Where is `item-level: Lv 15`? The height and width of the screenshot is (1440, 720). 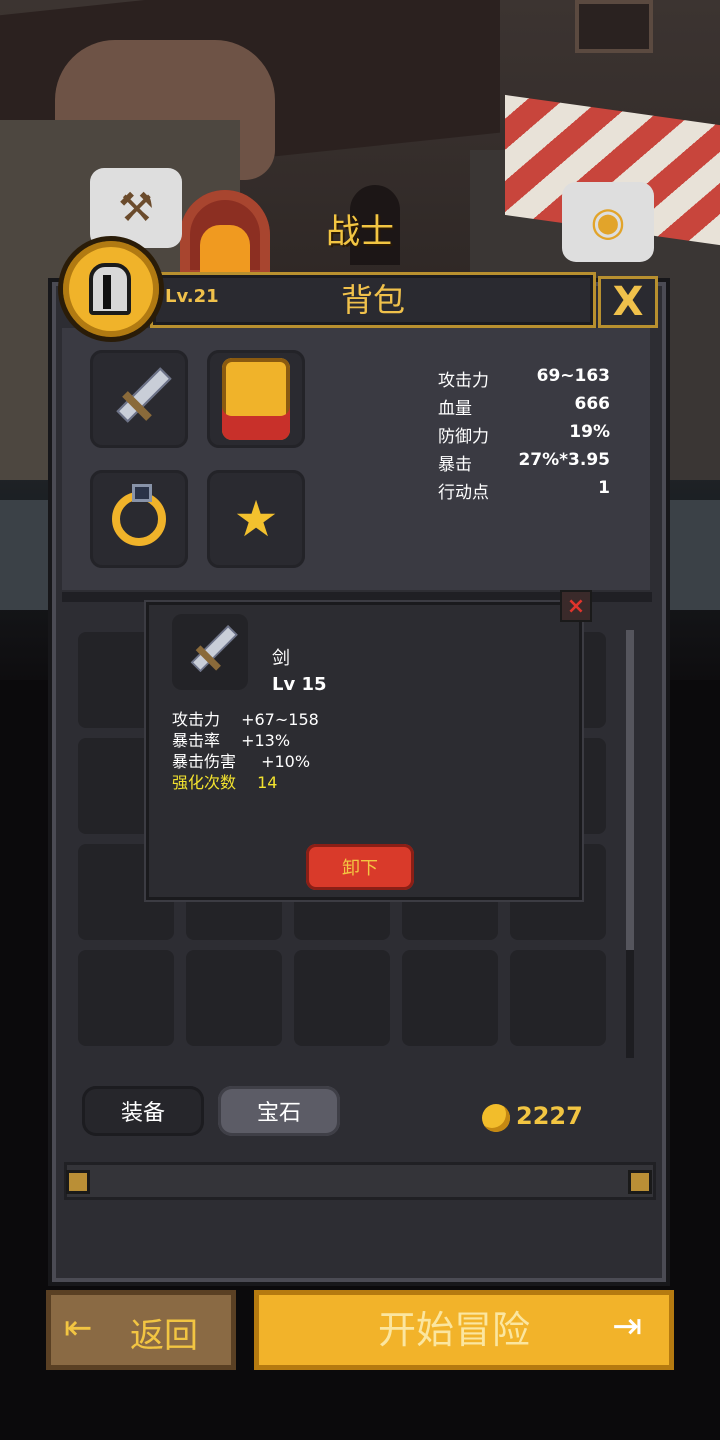 item-level: Lv 15 is located at coordinates (299, 684).